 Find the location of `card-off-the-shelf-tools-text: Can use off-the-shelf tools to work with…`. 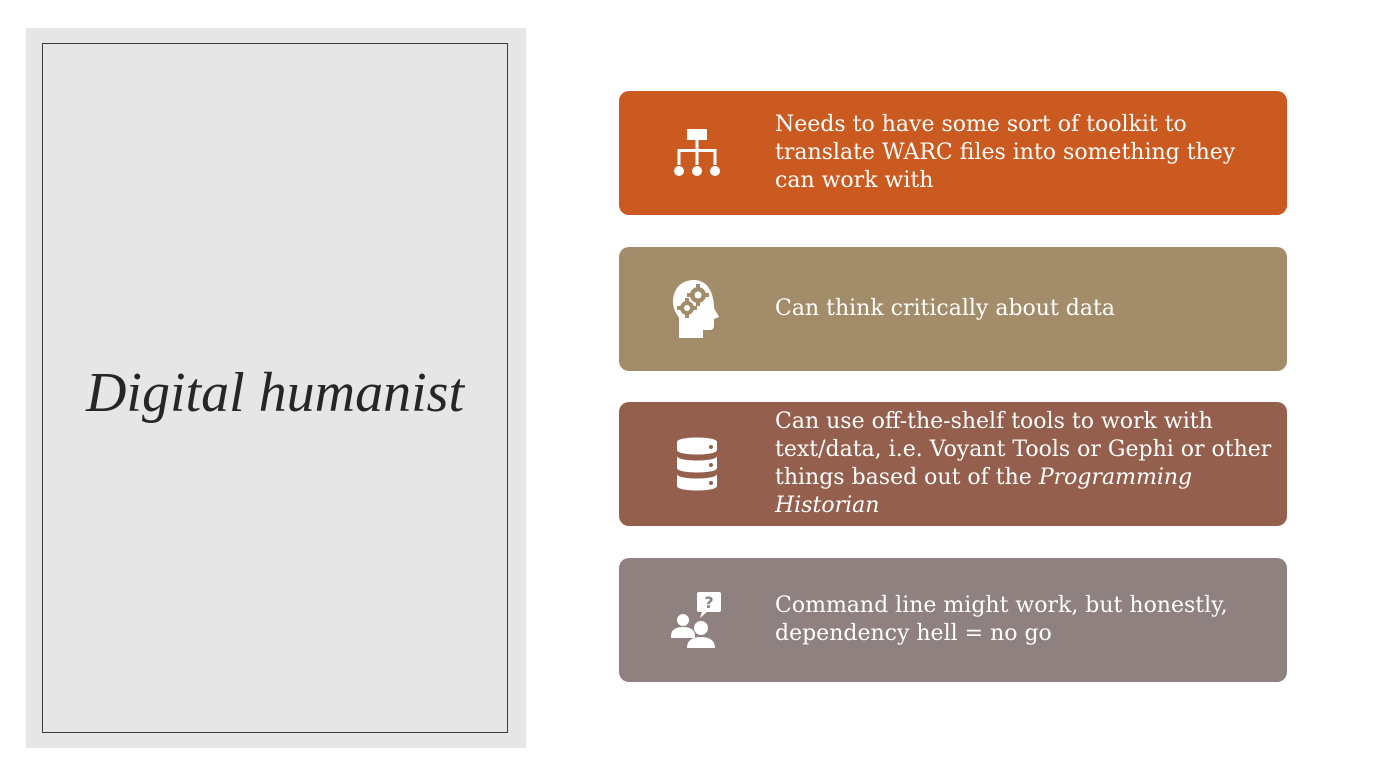

card-off-the-shelf-tools-text: Can use off-the-shelf tools to work with… is located at coordinates (1031, 464).